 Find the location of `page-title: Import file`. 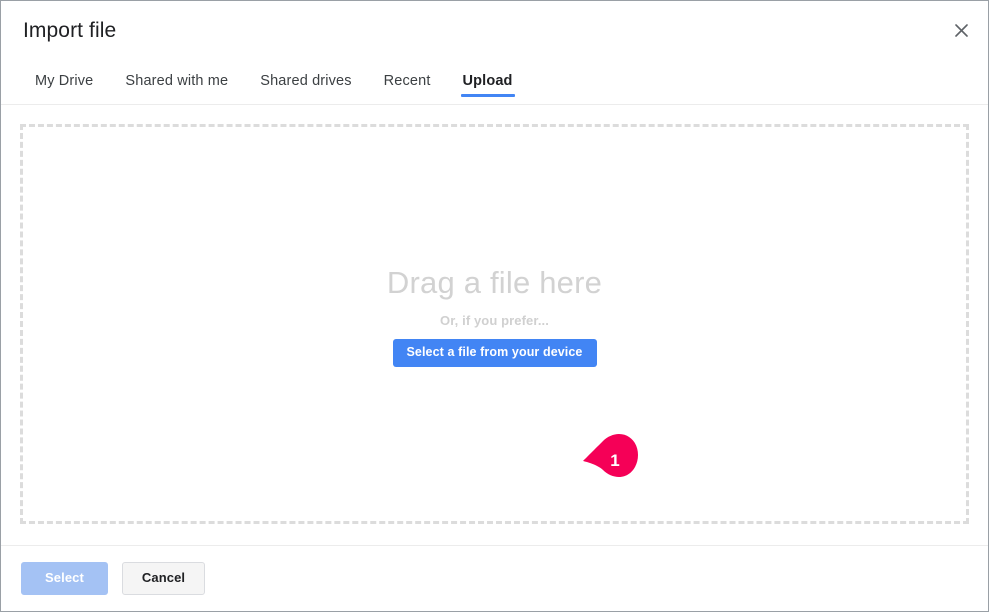

page-title: Import file is located at coordinates (70, 30).